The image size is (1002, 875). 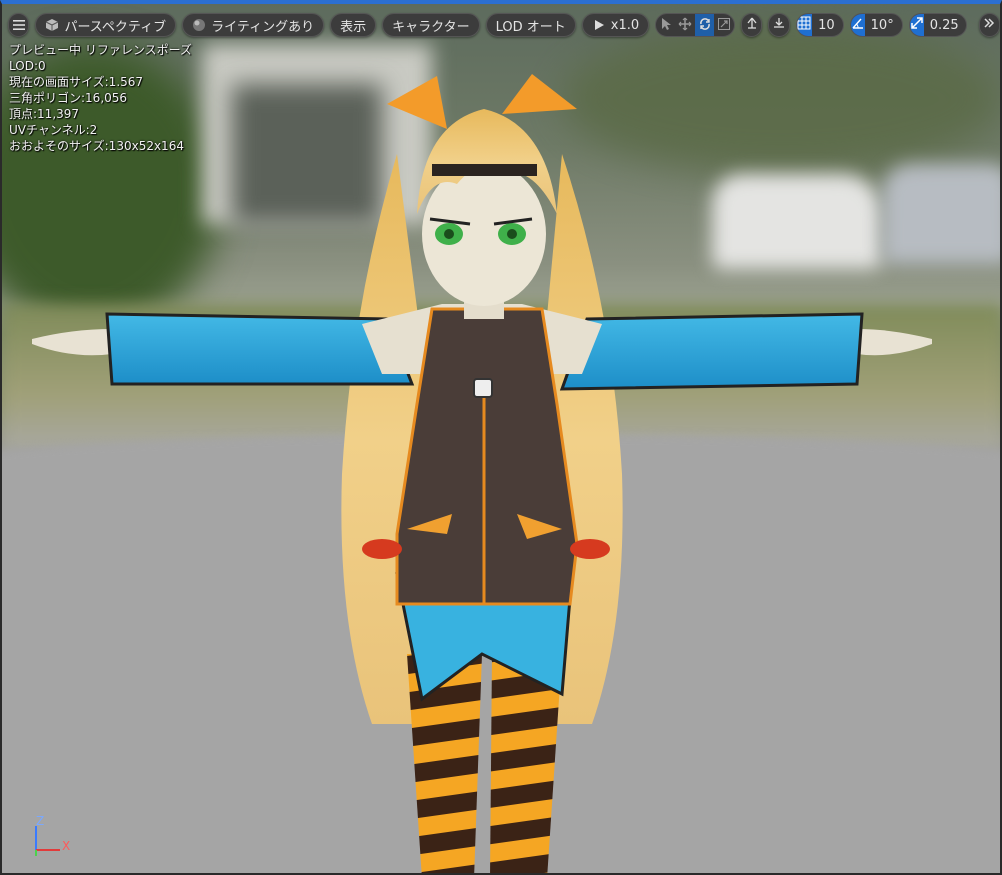 I want to click on show-label: 表示, so click(x=353, y=27).